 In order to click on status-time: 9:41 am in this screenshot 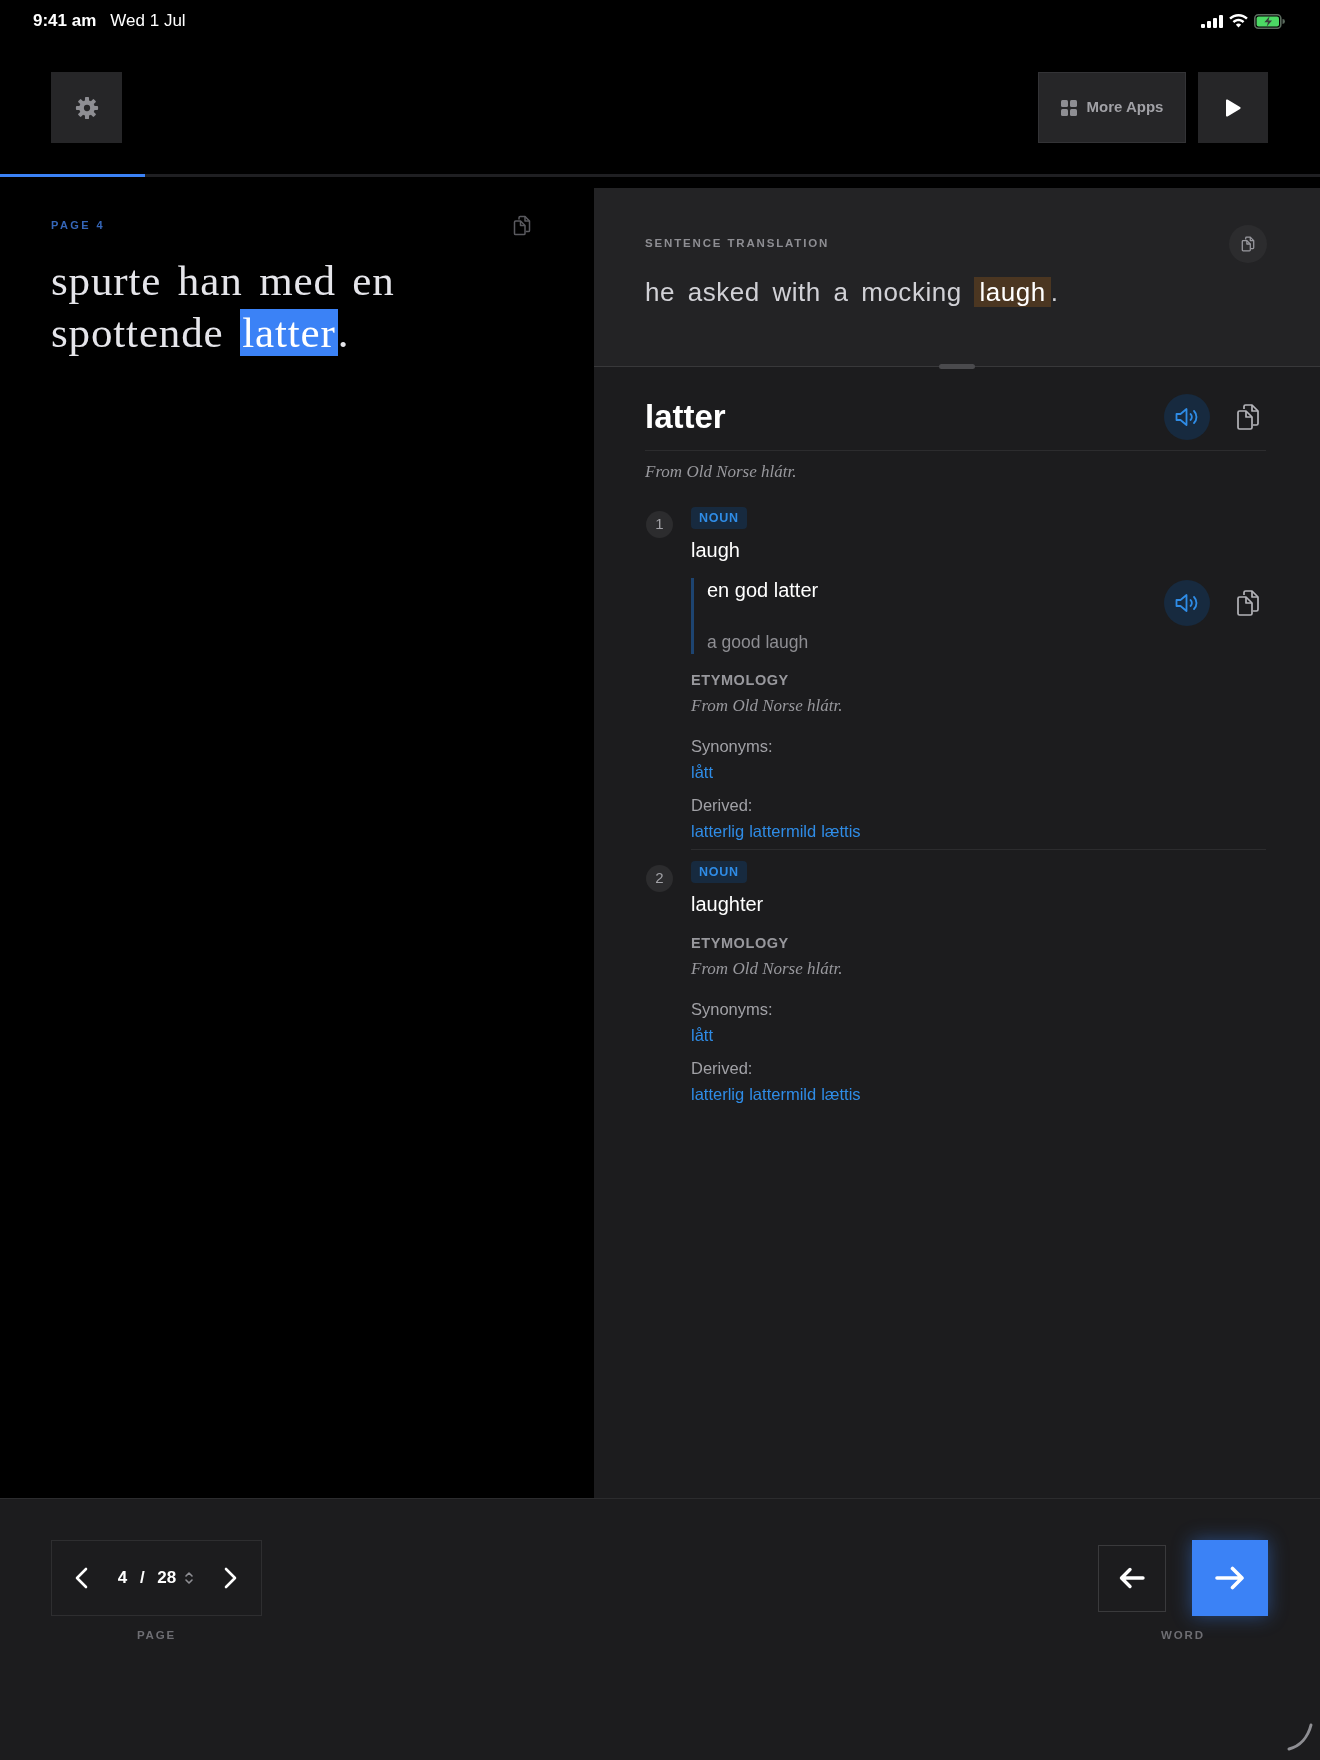, I will do `click(65, 21)`.